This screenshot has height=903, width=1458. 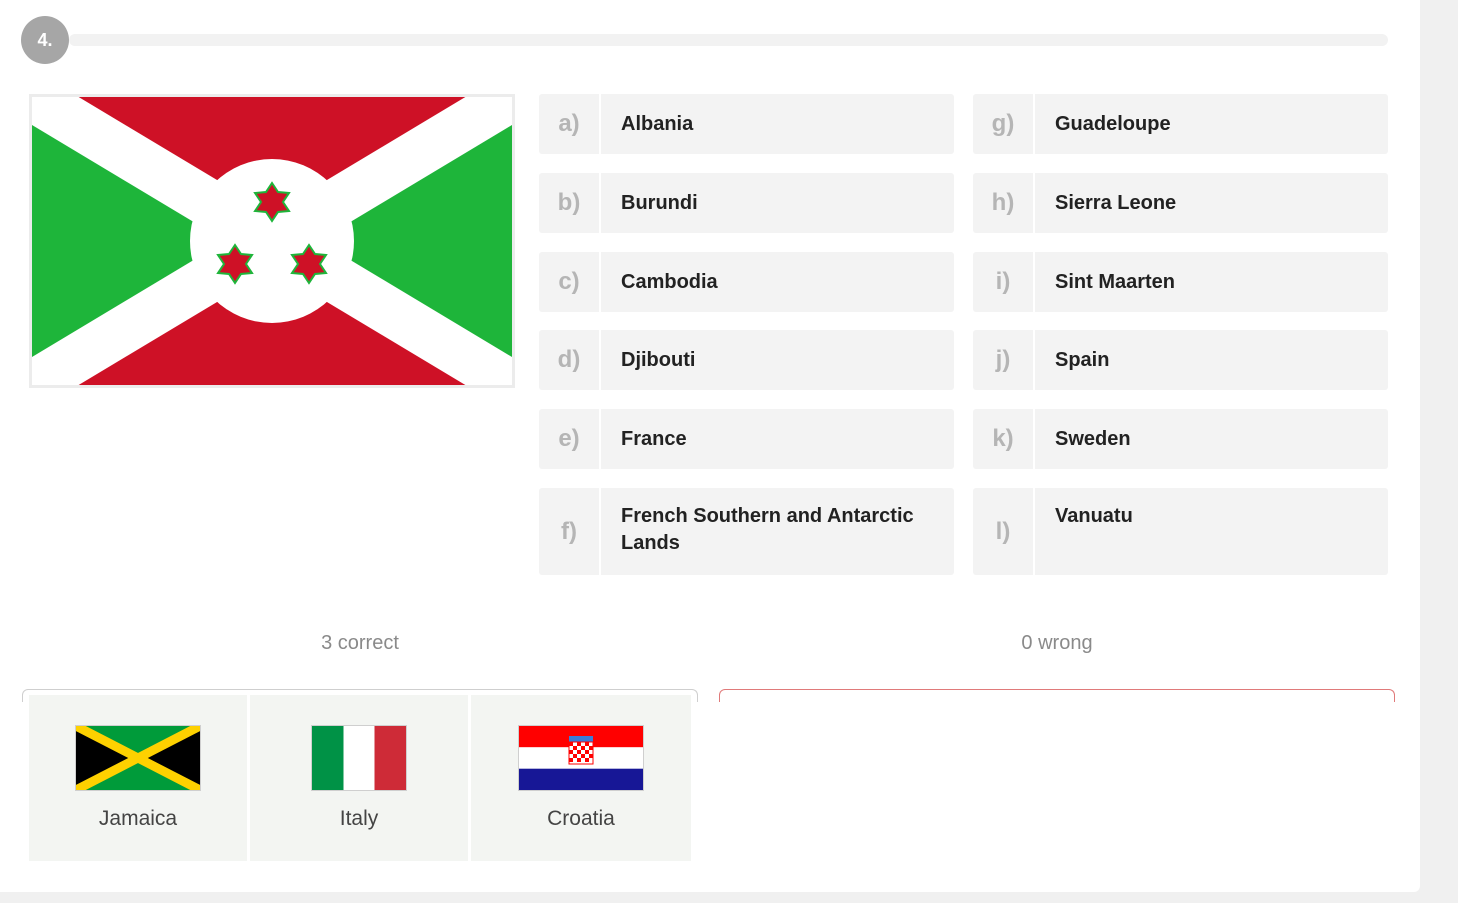 What do you see at coordinates (746, 203) in the screenshot?
I see `option-b: b) Burundi` at bounding box center [746, 203].